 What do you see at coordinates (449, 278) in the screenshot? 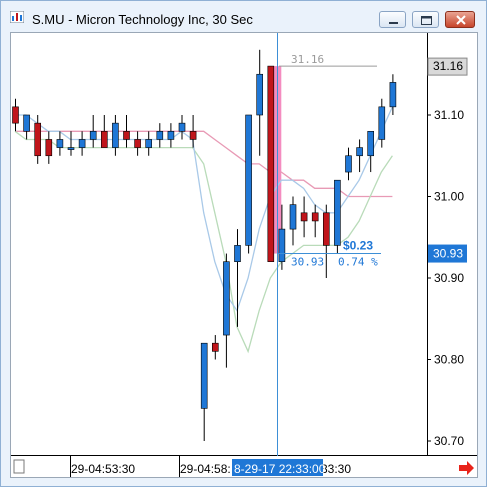
I see `price-label: 30.90` at bounding box center [449, 278].